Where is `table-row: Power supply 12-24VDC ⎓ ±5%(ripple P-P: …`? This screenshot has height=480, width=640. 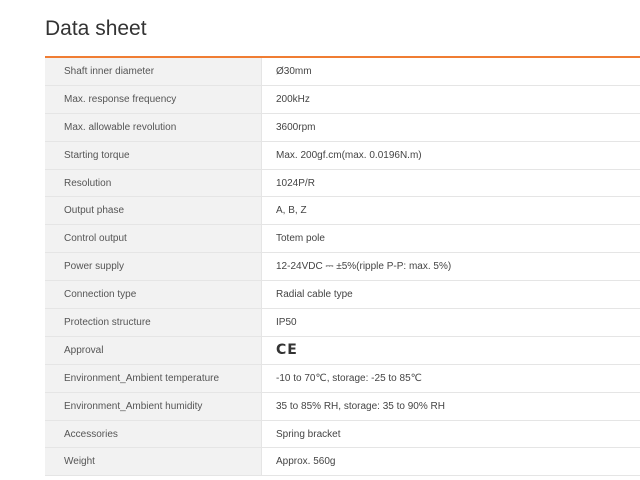
table-row: Power supply 12-24VDC ⎓ ±5%(ripple P-P: … is located at coordinates (342, 267).